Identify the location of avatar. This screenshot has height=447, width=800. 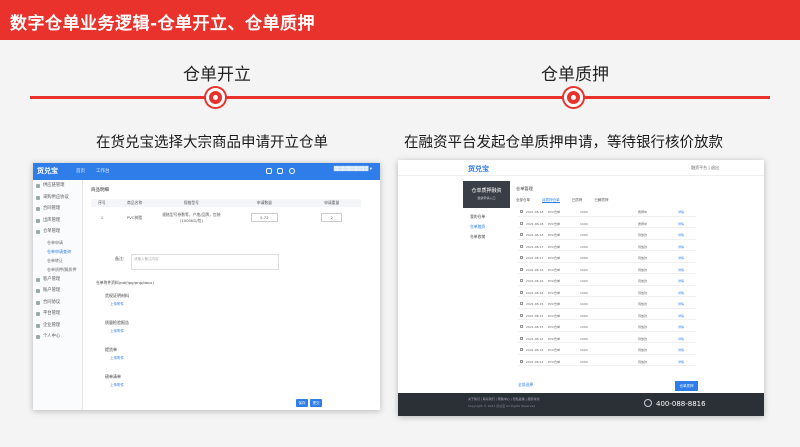
(292, 171).